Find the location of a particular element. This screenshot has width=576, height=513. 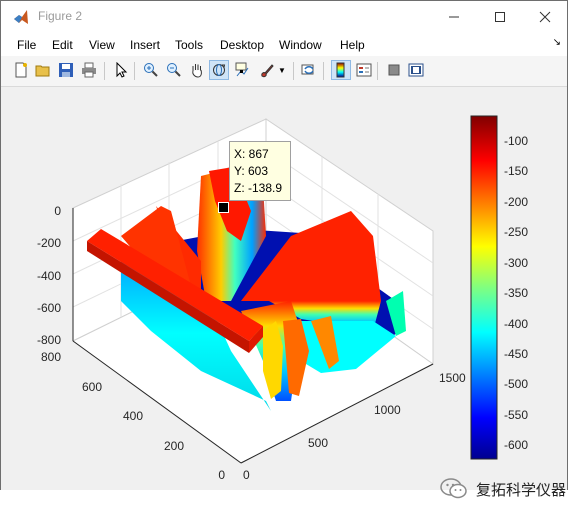

colorbar-tick: -100 is located at coordinates (516, 141).